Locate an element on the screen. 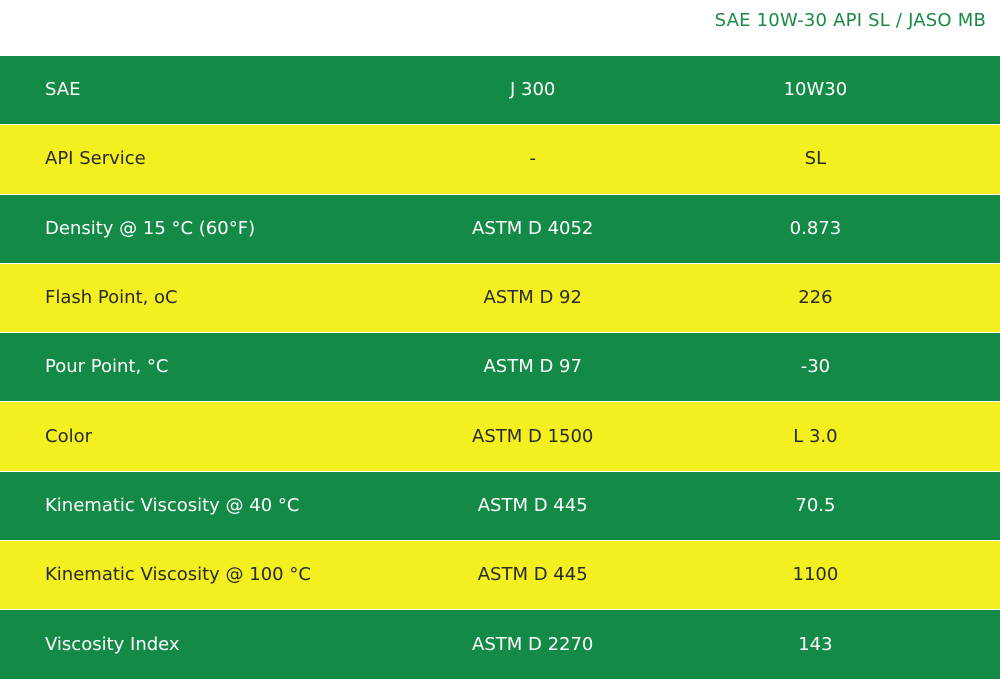 Image resolution: width=1000 pixels, height=680 pixels. property-cell: API Service is located at coordinates (95, 159).